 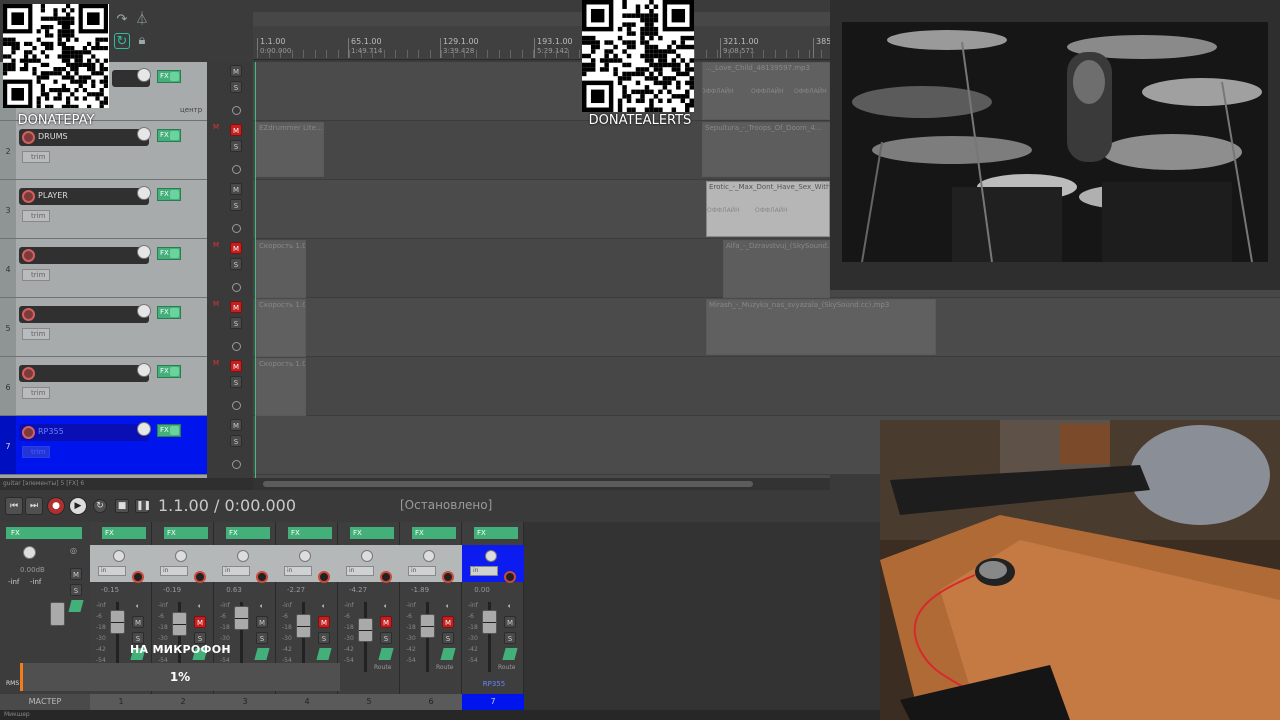 What do you see at coordinates (493, 702) in the screenshot?
I see `strip-number: 7` at bounding box center [493, 702].